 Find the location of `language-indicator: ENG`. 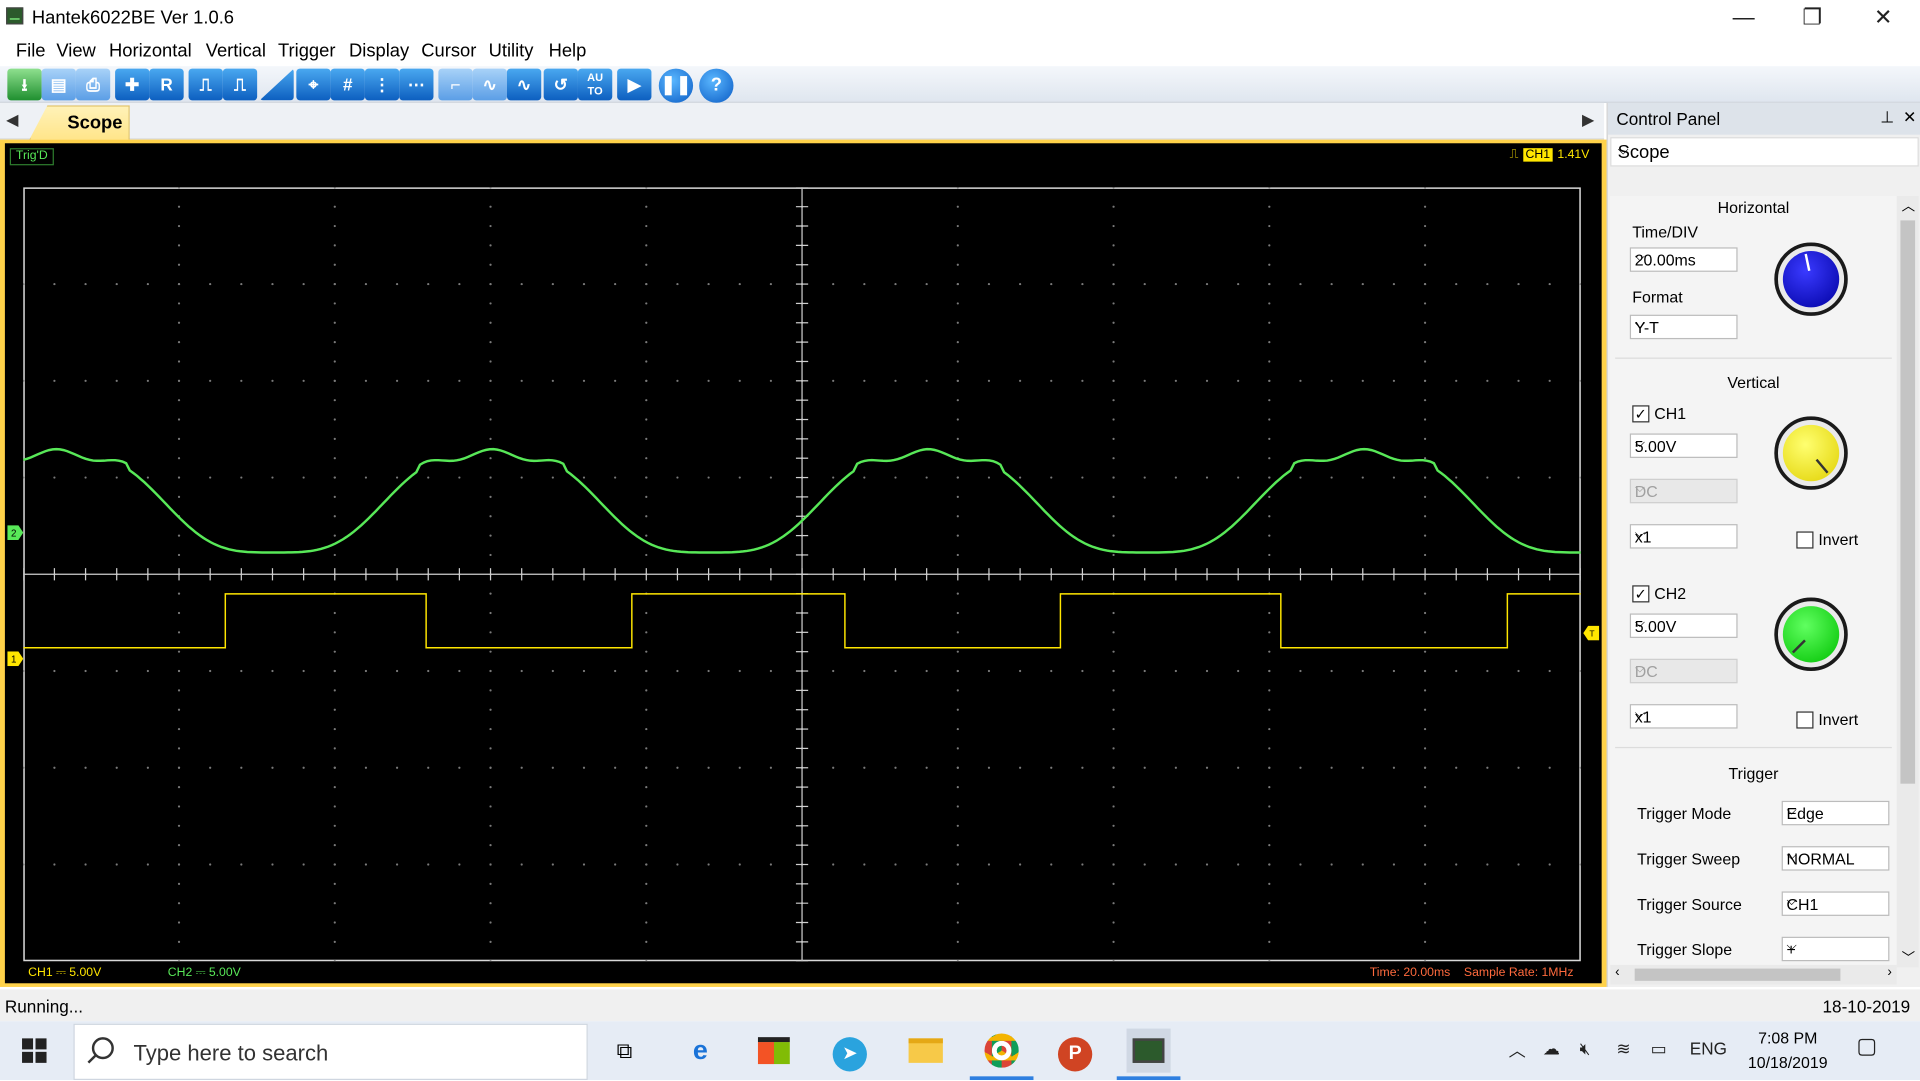

language-indicator: ENG is located at coordinates (1708, 1048).